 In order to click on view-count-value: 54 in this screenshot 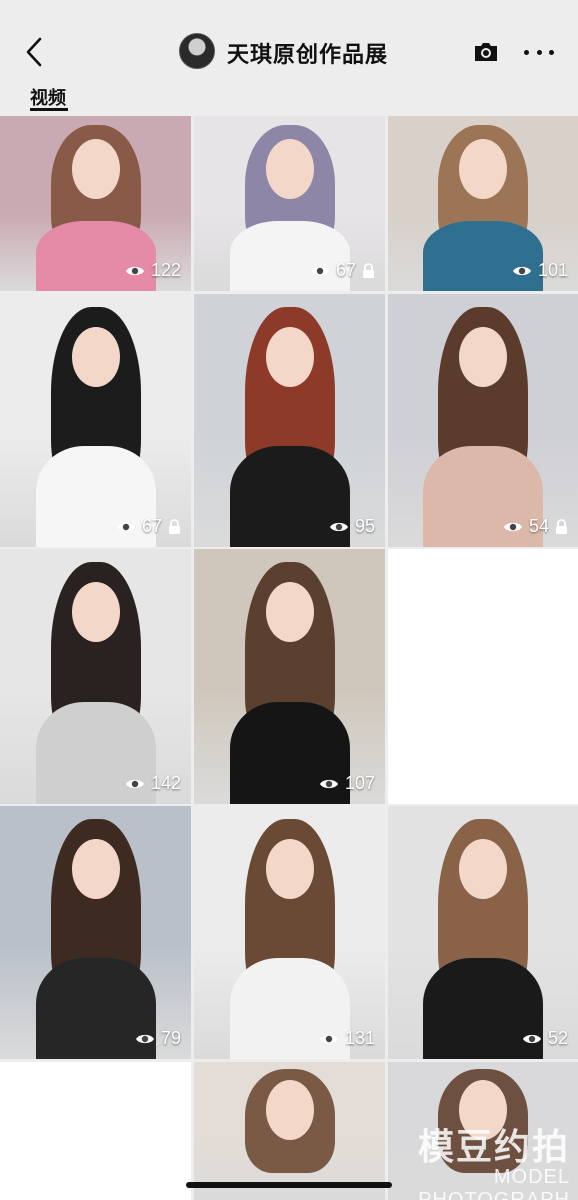, I will do `click(538, 526)`.